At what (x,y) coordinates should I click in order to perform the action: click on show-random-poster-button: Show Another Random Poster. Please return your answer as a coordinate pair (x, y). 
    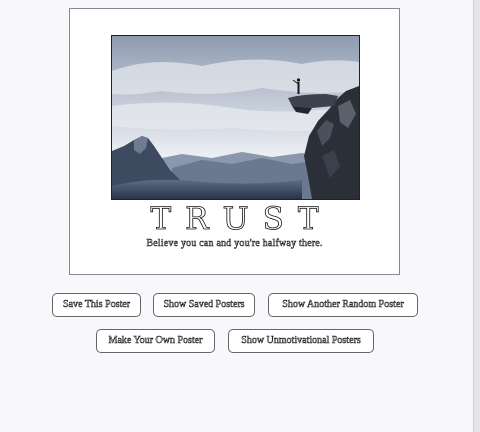
    Looking at the image, I should click on (343, 305).